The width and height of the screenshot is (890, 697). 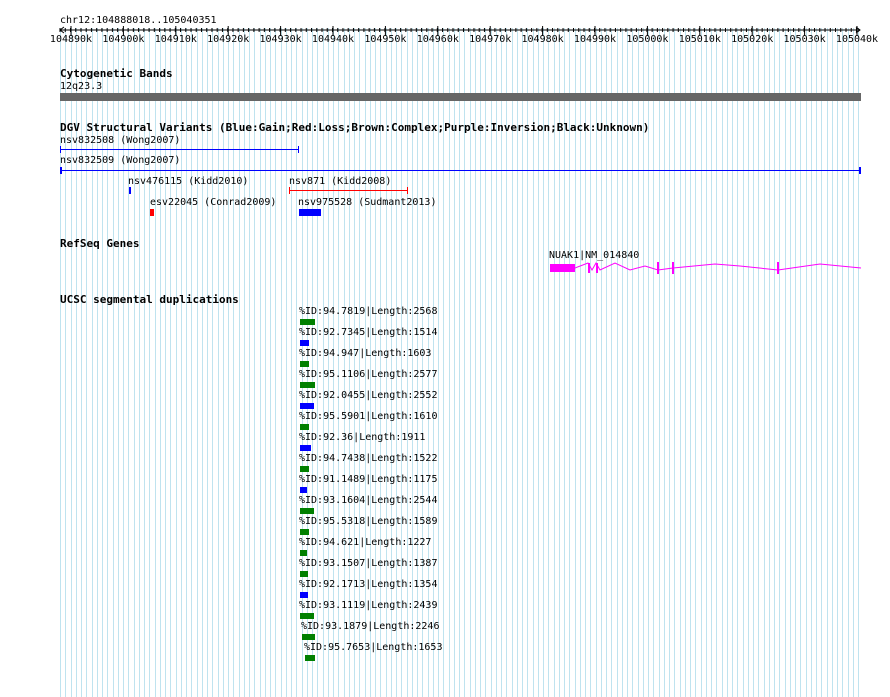 What do you see at coordinates (333, 39) in the screenshot?
I see `ruler-tick-label: 104940k` at bounding box center [333, 39].